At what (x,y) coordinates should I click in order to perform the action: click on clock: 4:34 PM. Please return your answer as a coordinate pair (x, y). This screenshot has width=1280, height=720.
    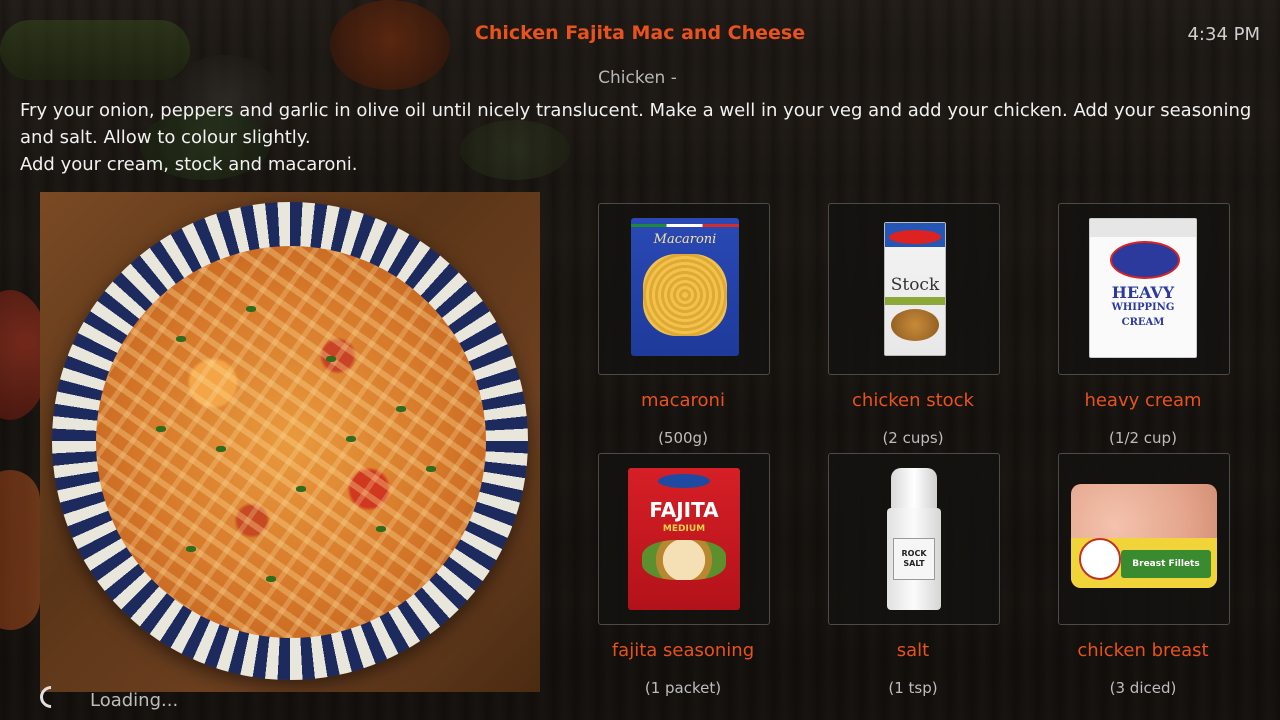
    Looking at the image, I should click on (1223, 34).